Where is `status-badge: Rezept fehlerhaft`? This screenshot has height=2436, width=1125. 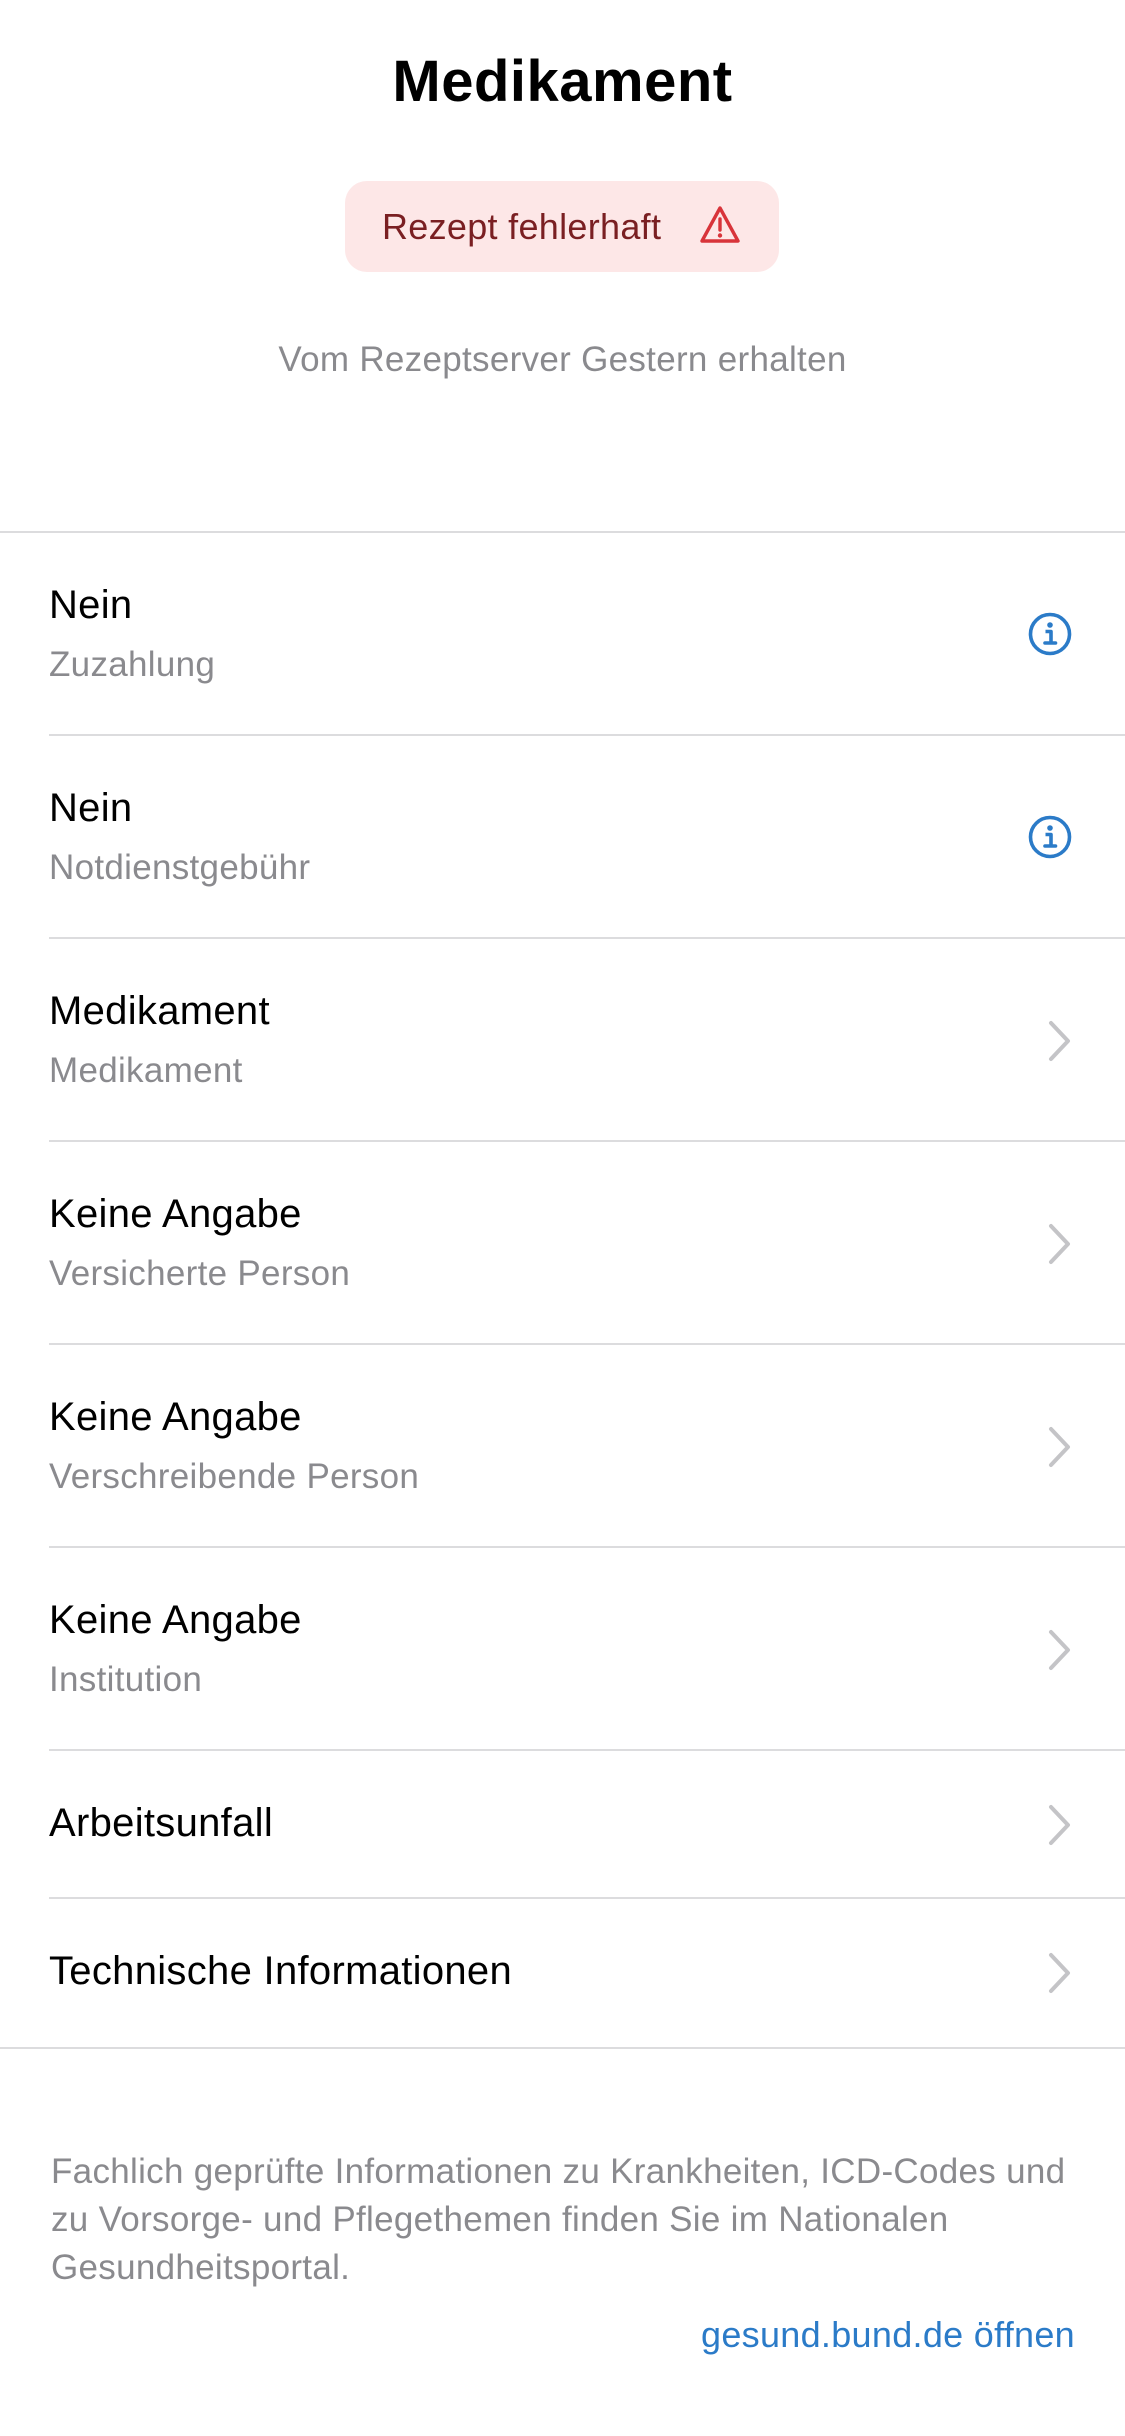 status-badge: Rezept fehlerhaft is located at coordinates (562, 226).